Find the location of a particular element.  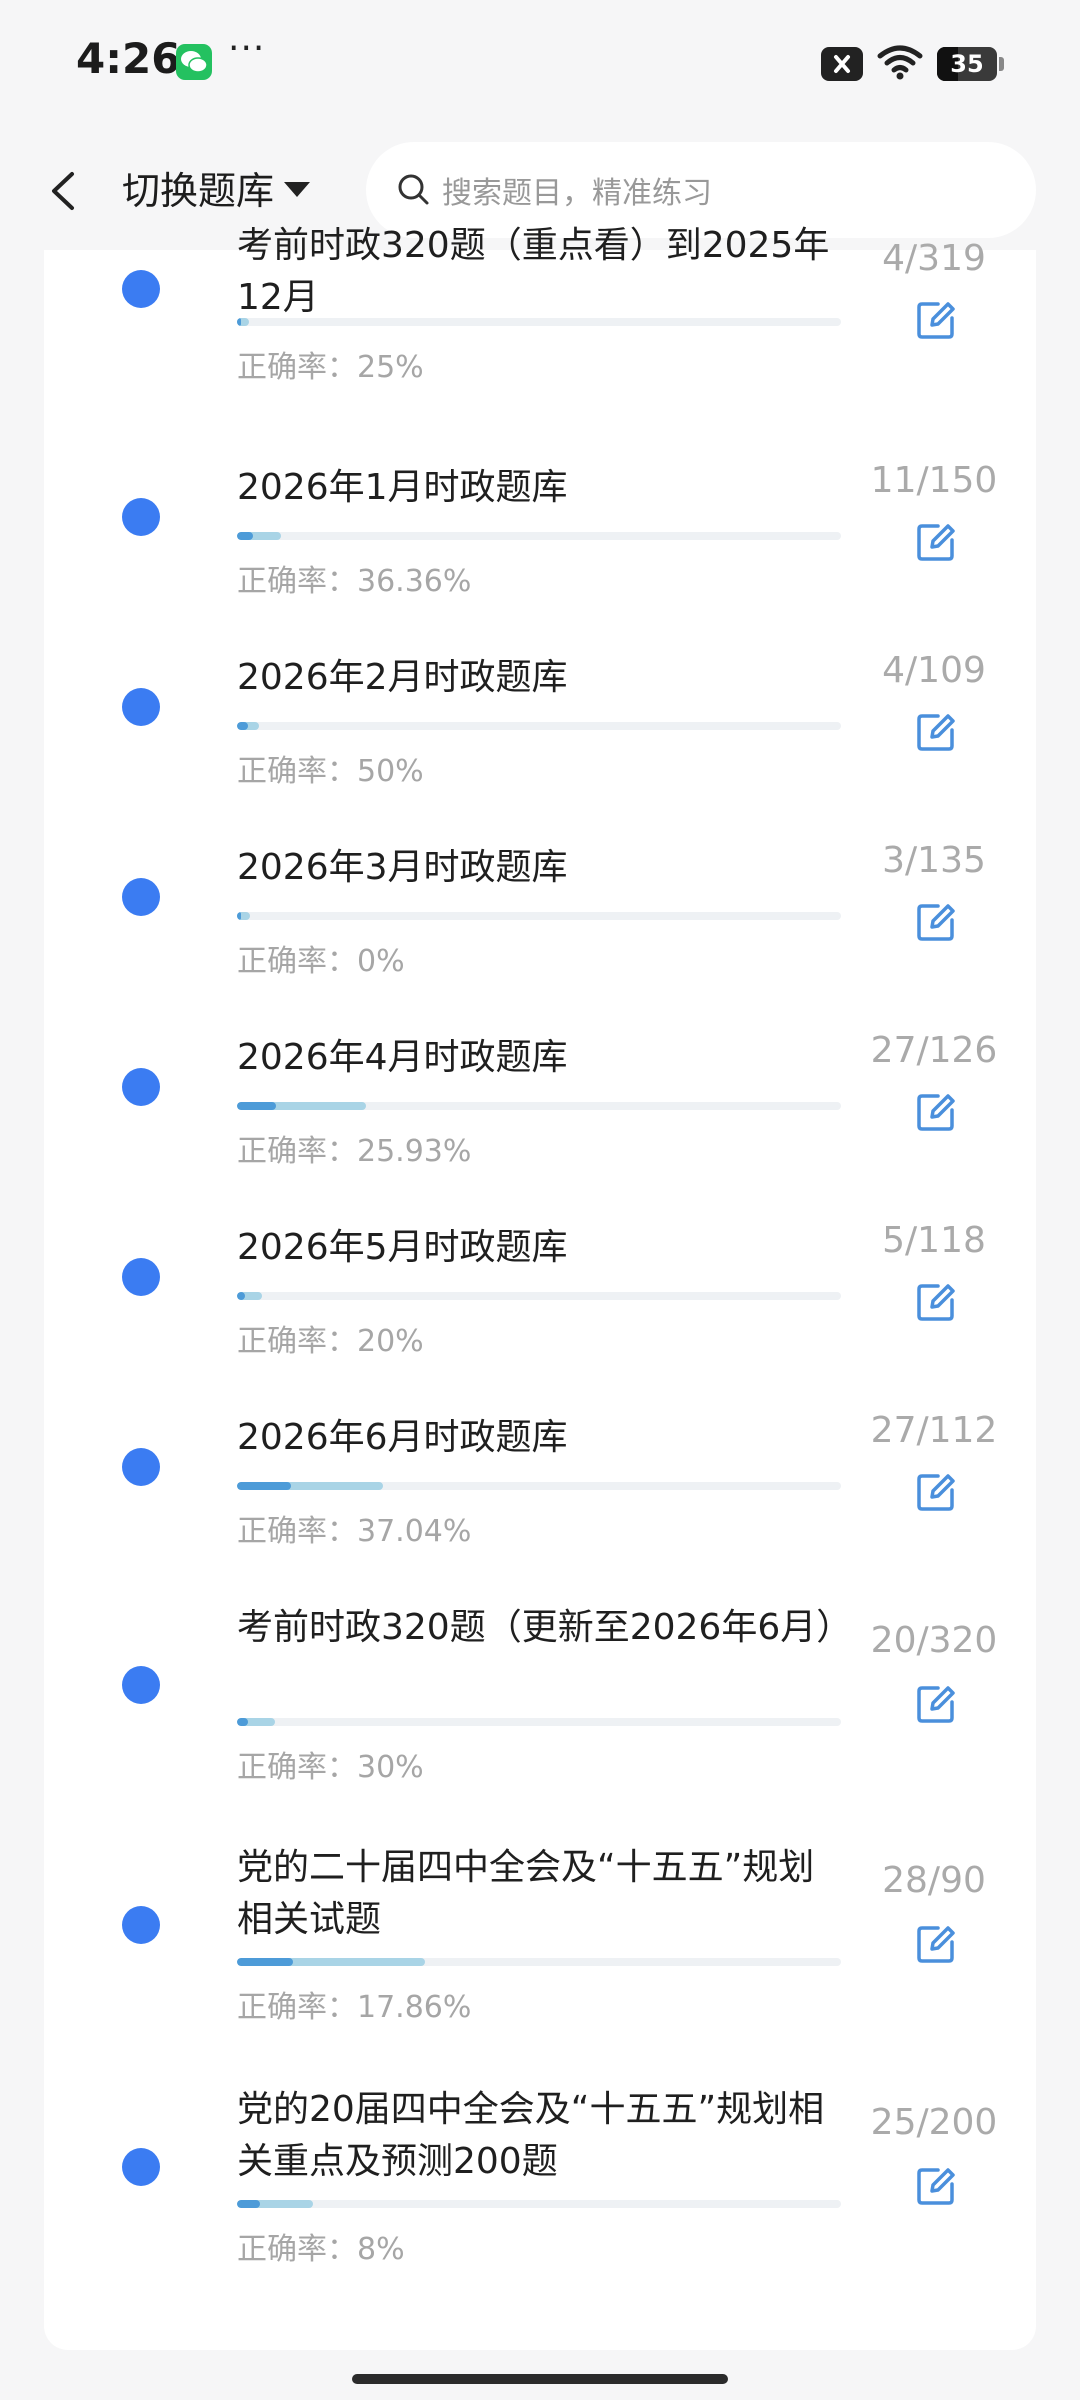

item-title: 考前时政320题（重点看）到2025年12月 is located at coordinates (533, 271).